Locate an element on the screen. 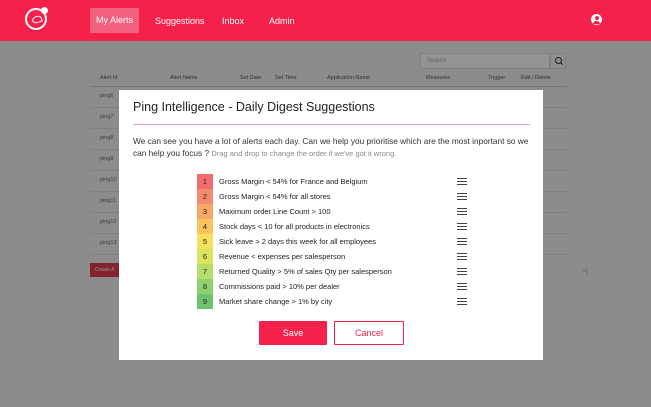 The image size is (651, 407). priority-number: 9 is located at coordinates (205, 301).